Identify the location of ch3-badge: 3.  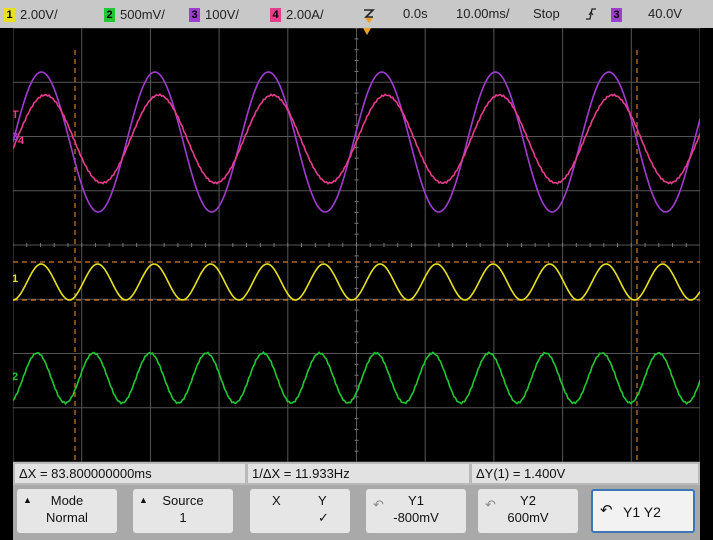
(194, 14).